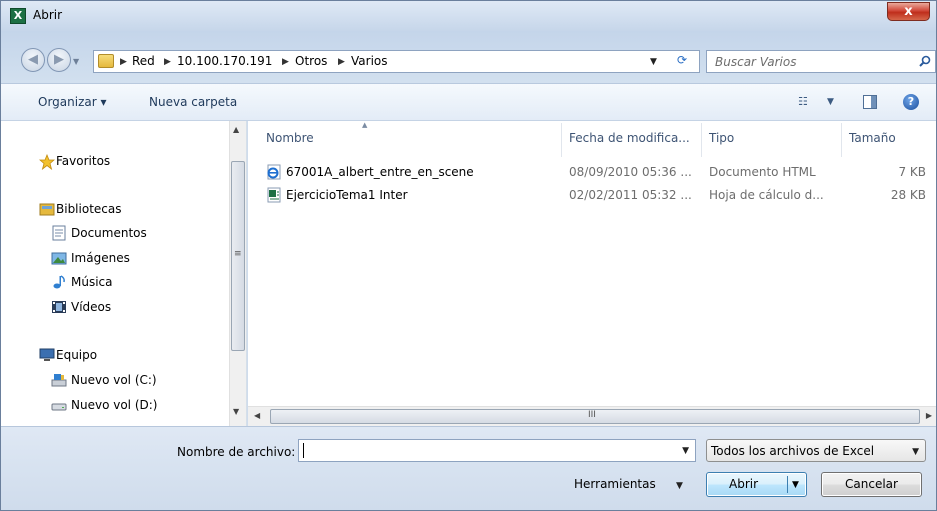  I want to click on file-list-scrollbar: ◀ III ▶, so click(592, 416).